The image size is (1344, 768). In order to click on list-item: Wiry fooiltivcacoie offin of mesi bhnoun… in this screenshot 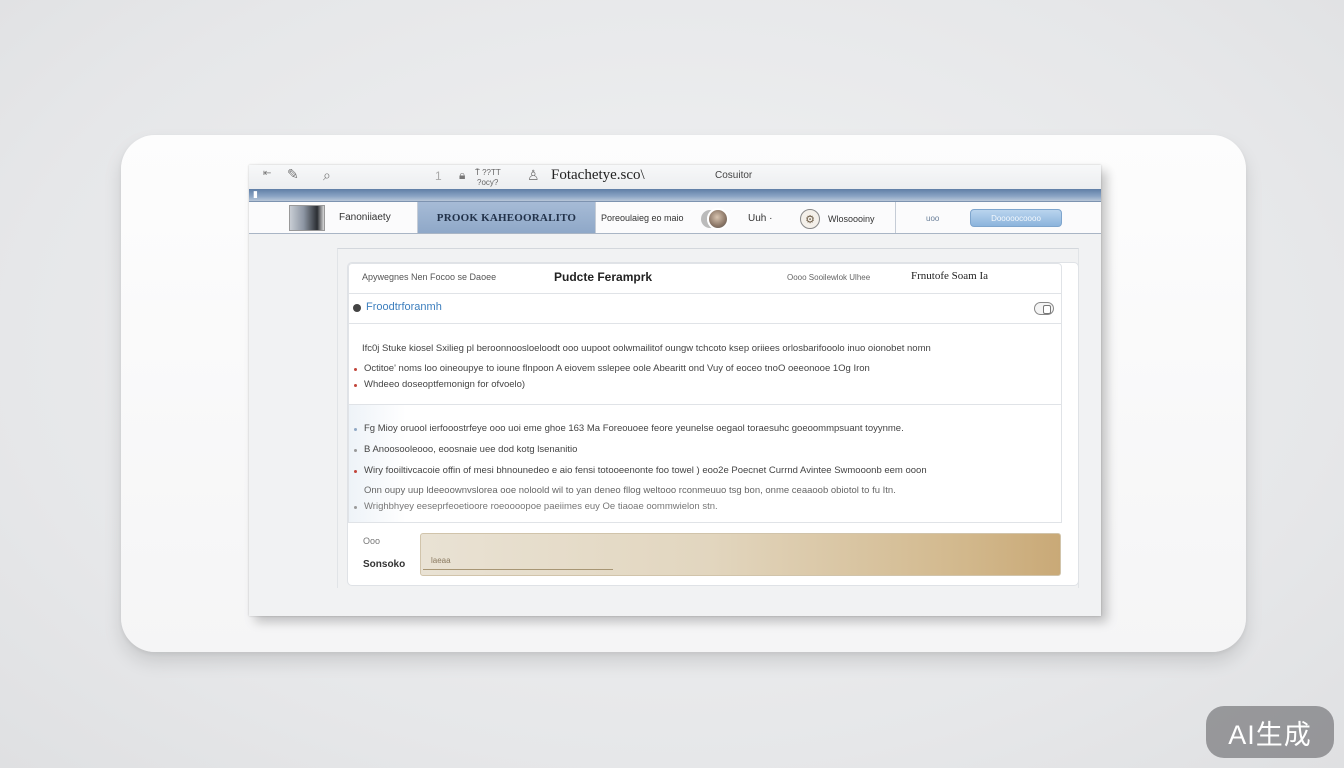, I will do `click(645, 470)`.